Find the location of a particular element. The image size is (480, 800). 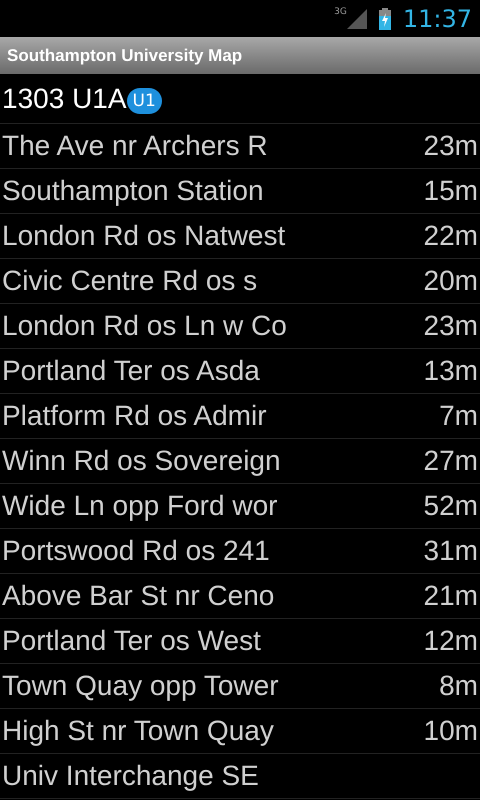

departure-row: Univ Interchange SE is located at coordinates (240, 776).